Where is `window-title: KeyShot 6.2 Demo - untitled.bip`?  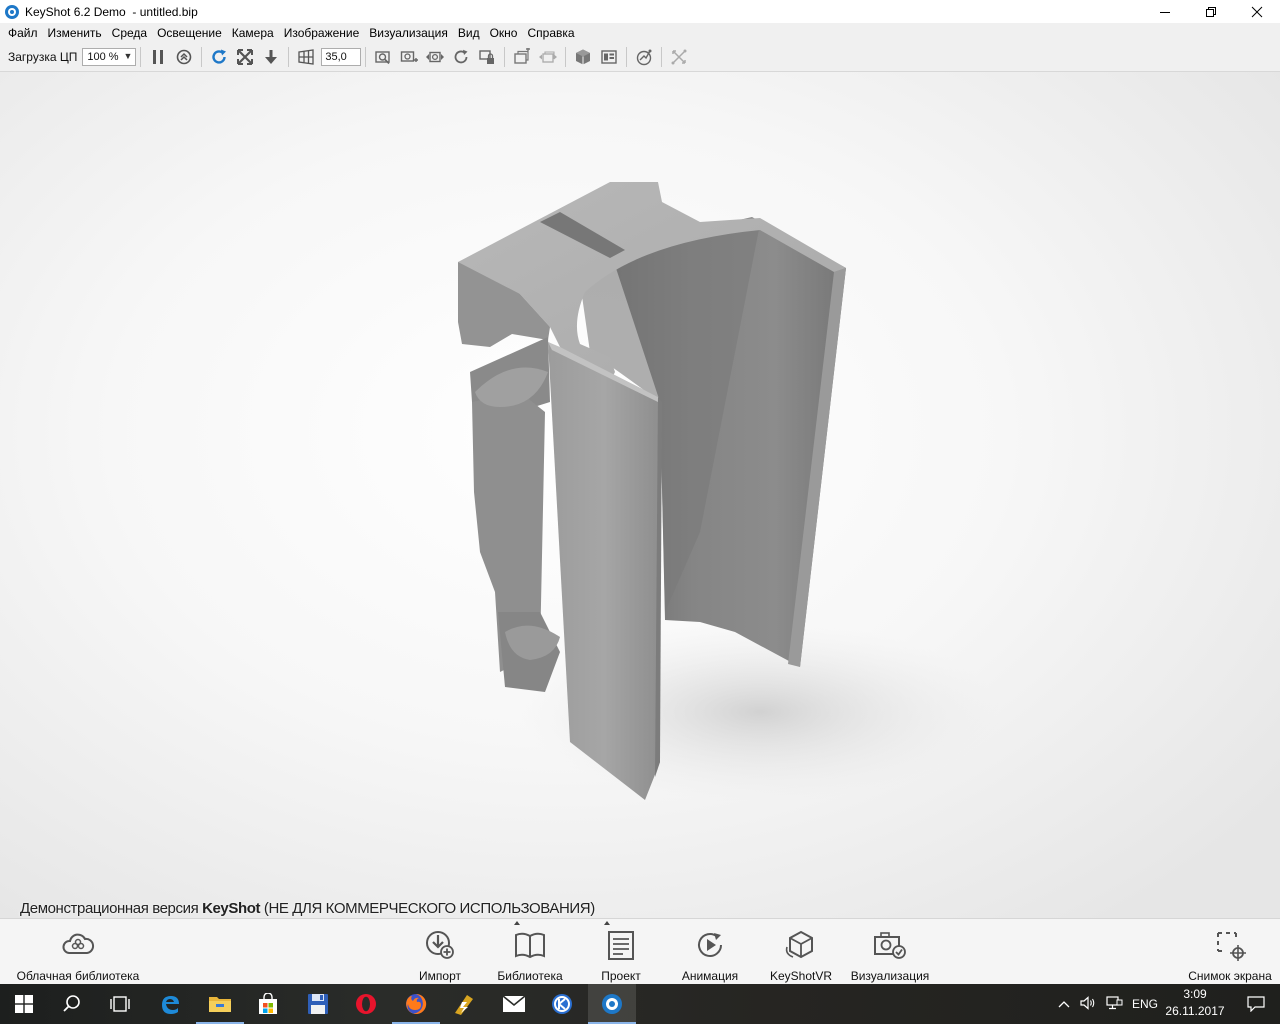
window-title: KeyShot 6.2 Demo - untitled.bip is located at coordinates (111, 11).